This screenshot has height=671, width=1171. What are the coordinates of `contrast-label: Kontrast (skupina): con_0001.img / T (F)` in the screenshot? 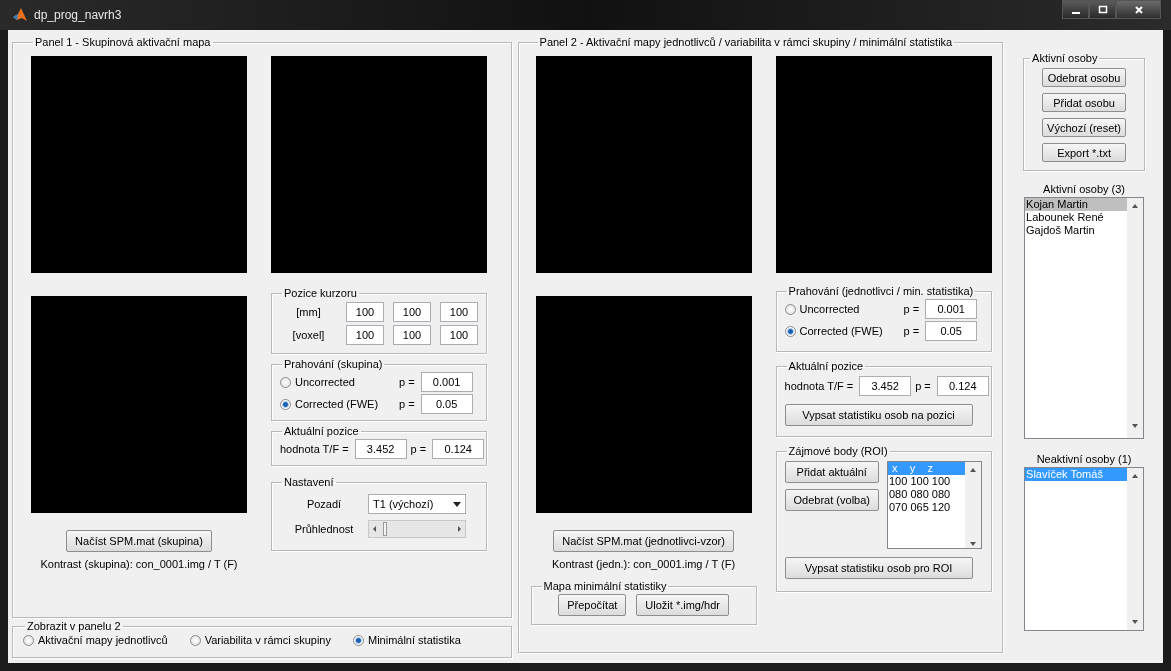 It's located at (139, 564).